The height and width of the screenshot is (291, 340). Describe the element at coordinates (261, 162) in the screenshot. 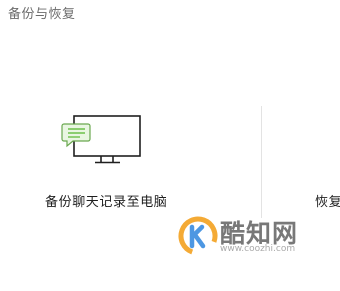

I see `divider` at that location.